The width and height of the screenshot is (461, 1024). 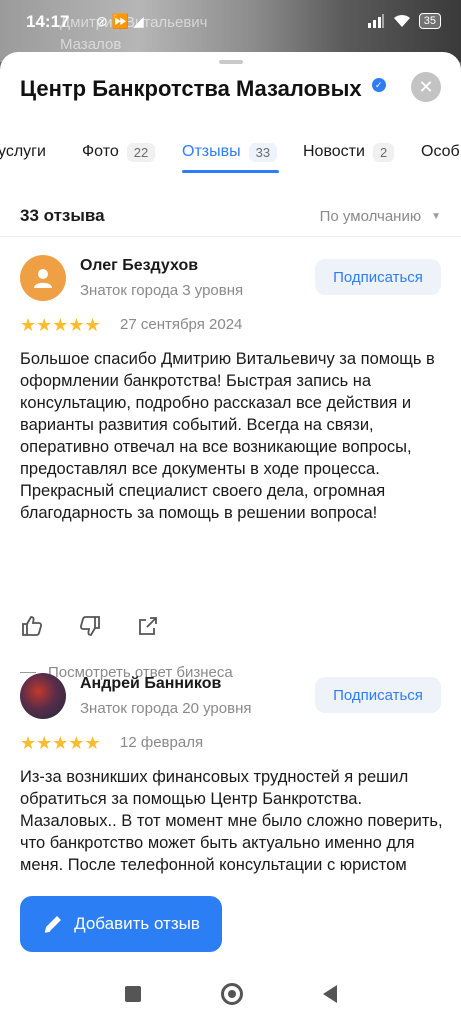 What do you see at coordinates (426, 87) in the screenshot?
I see `close-button: ✕` at bounding box center [426, 87].